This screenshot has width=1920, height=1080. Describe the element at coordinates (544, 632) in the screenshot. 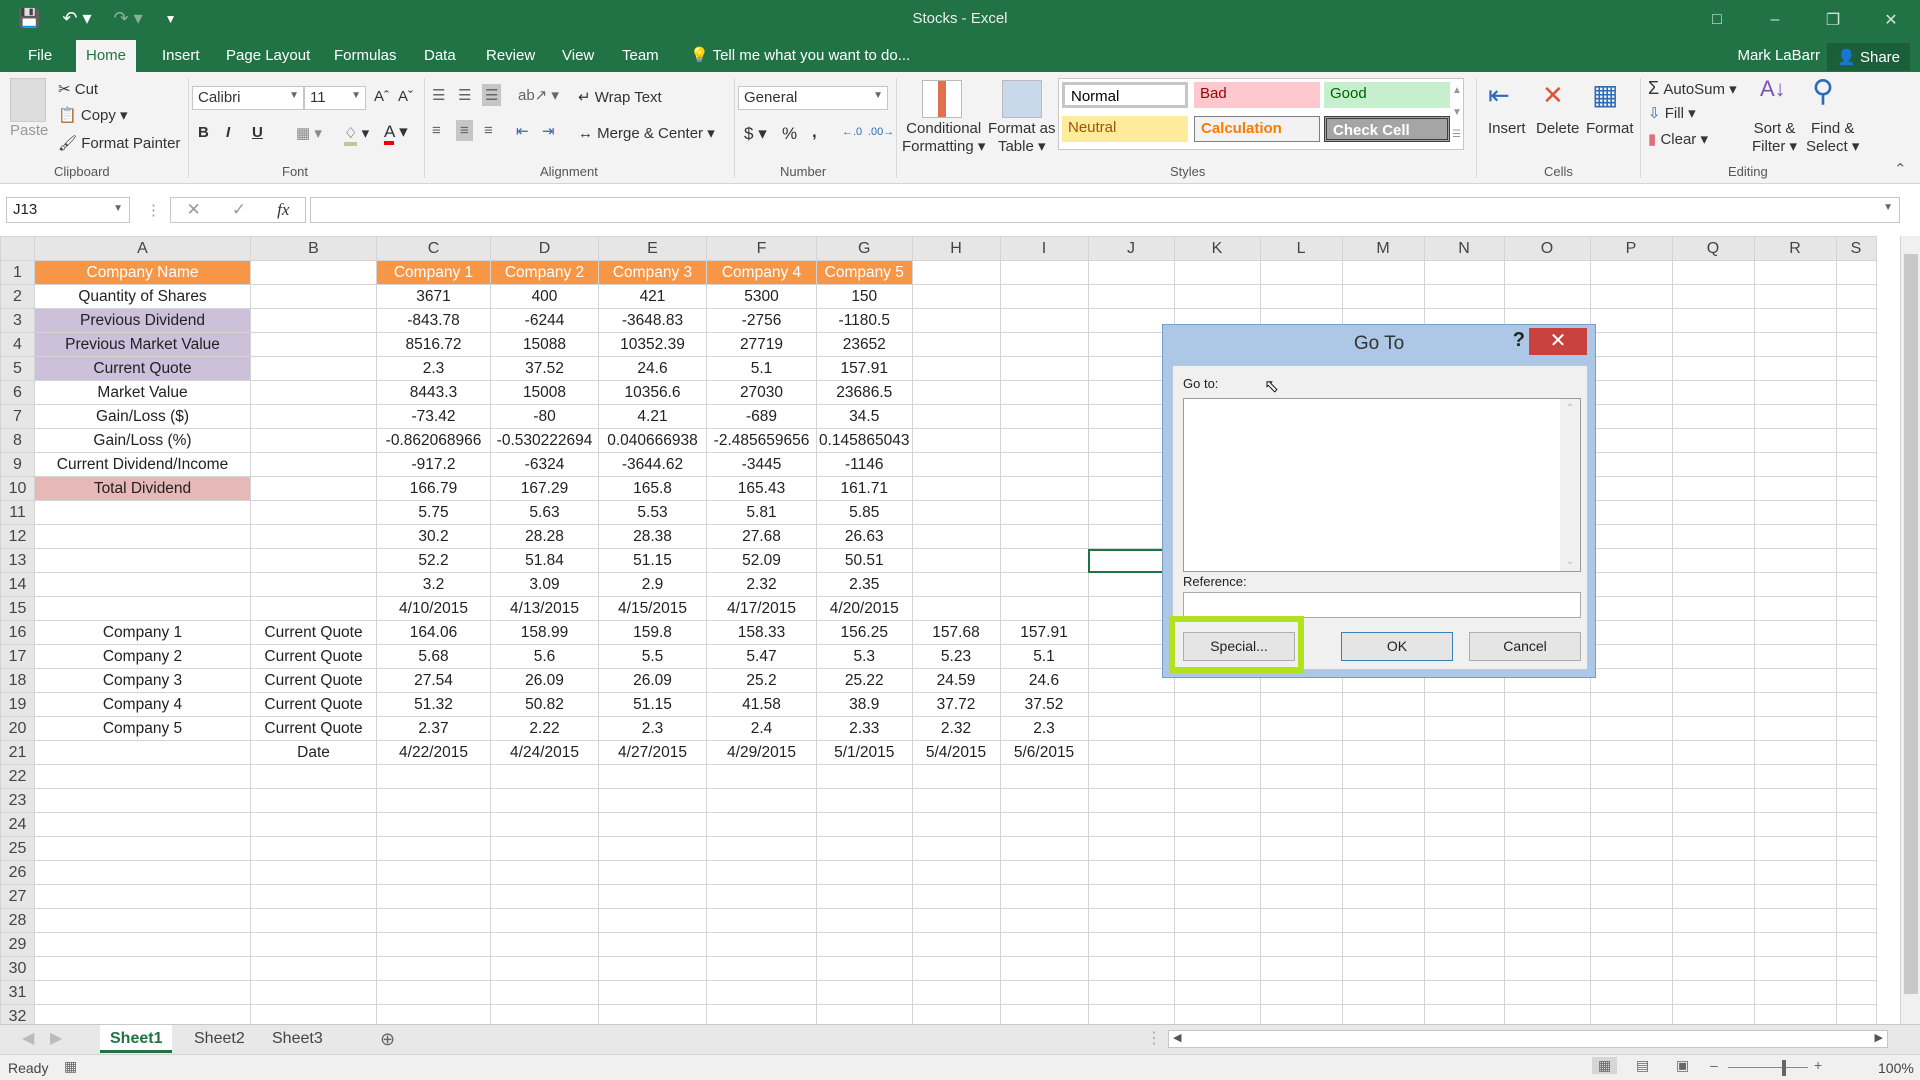

I see `cell-d16: 158.99` at that location.